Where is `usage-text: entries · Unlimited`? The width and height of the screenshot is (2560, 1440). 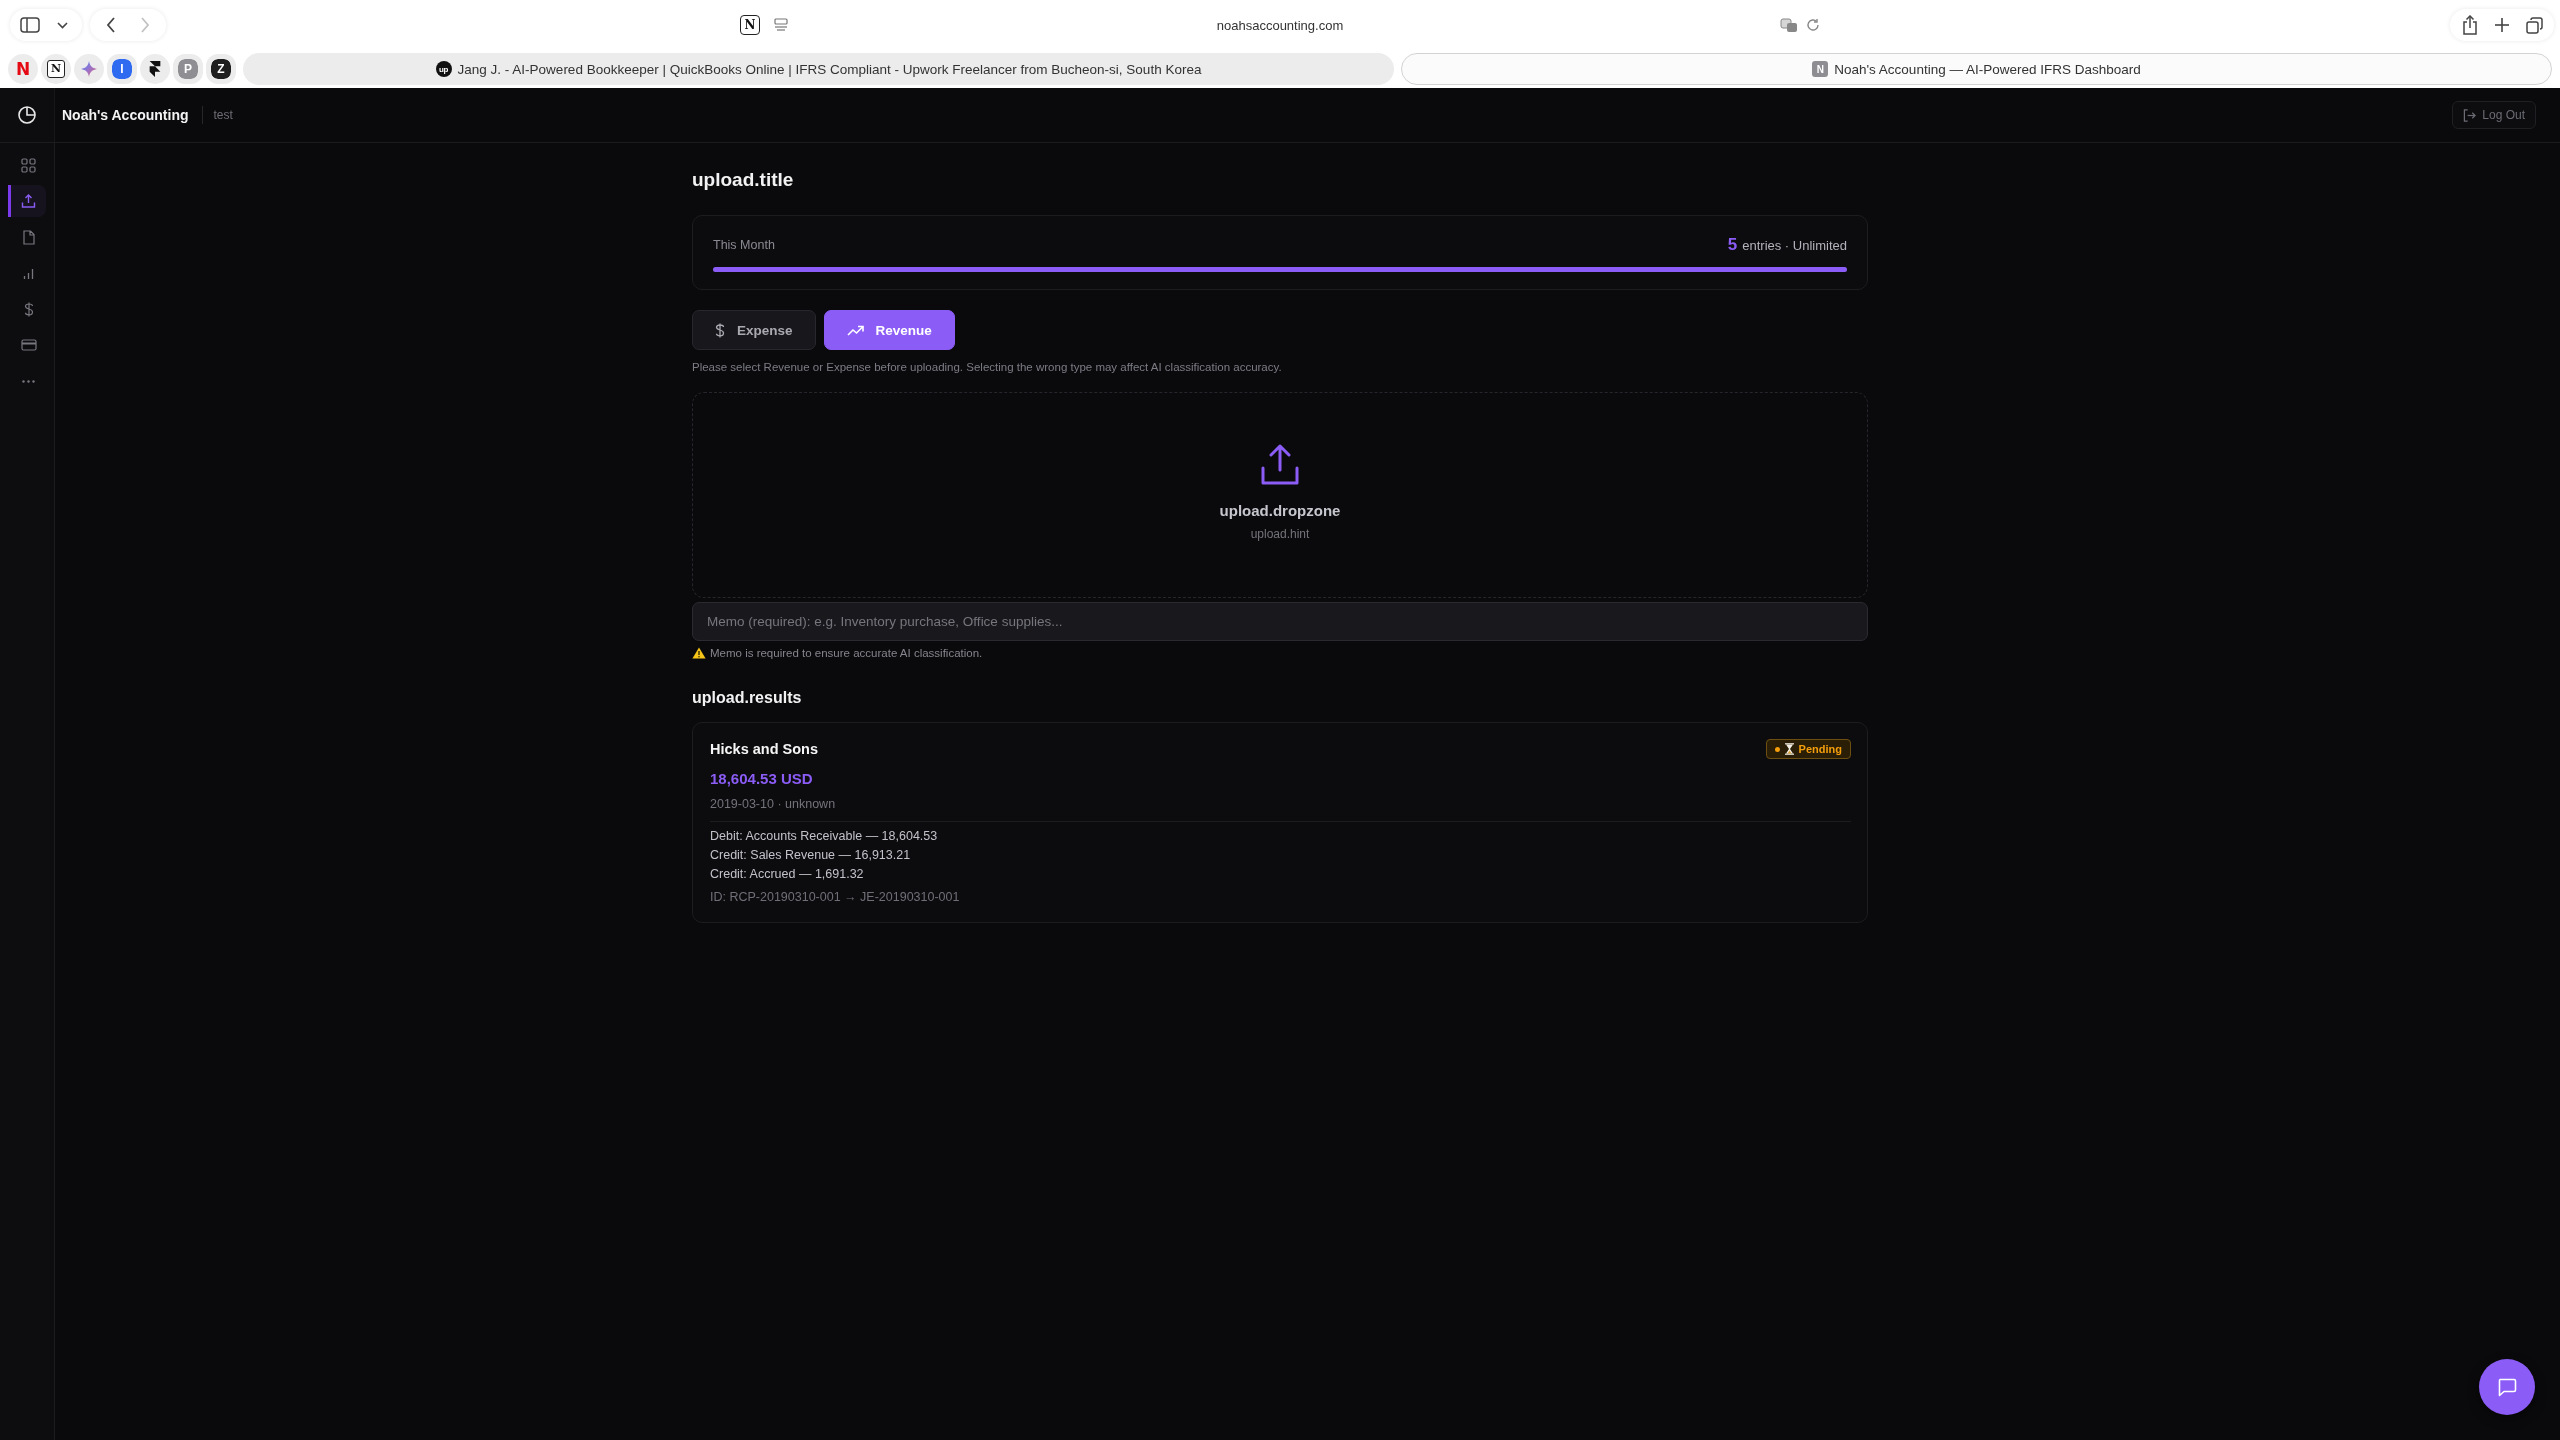 usage-text: entries · Unlimited is located at coordinates (1794, 245).